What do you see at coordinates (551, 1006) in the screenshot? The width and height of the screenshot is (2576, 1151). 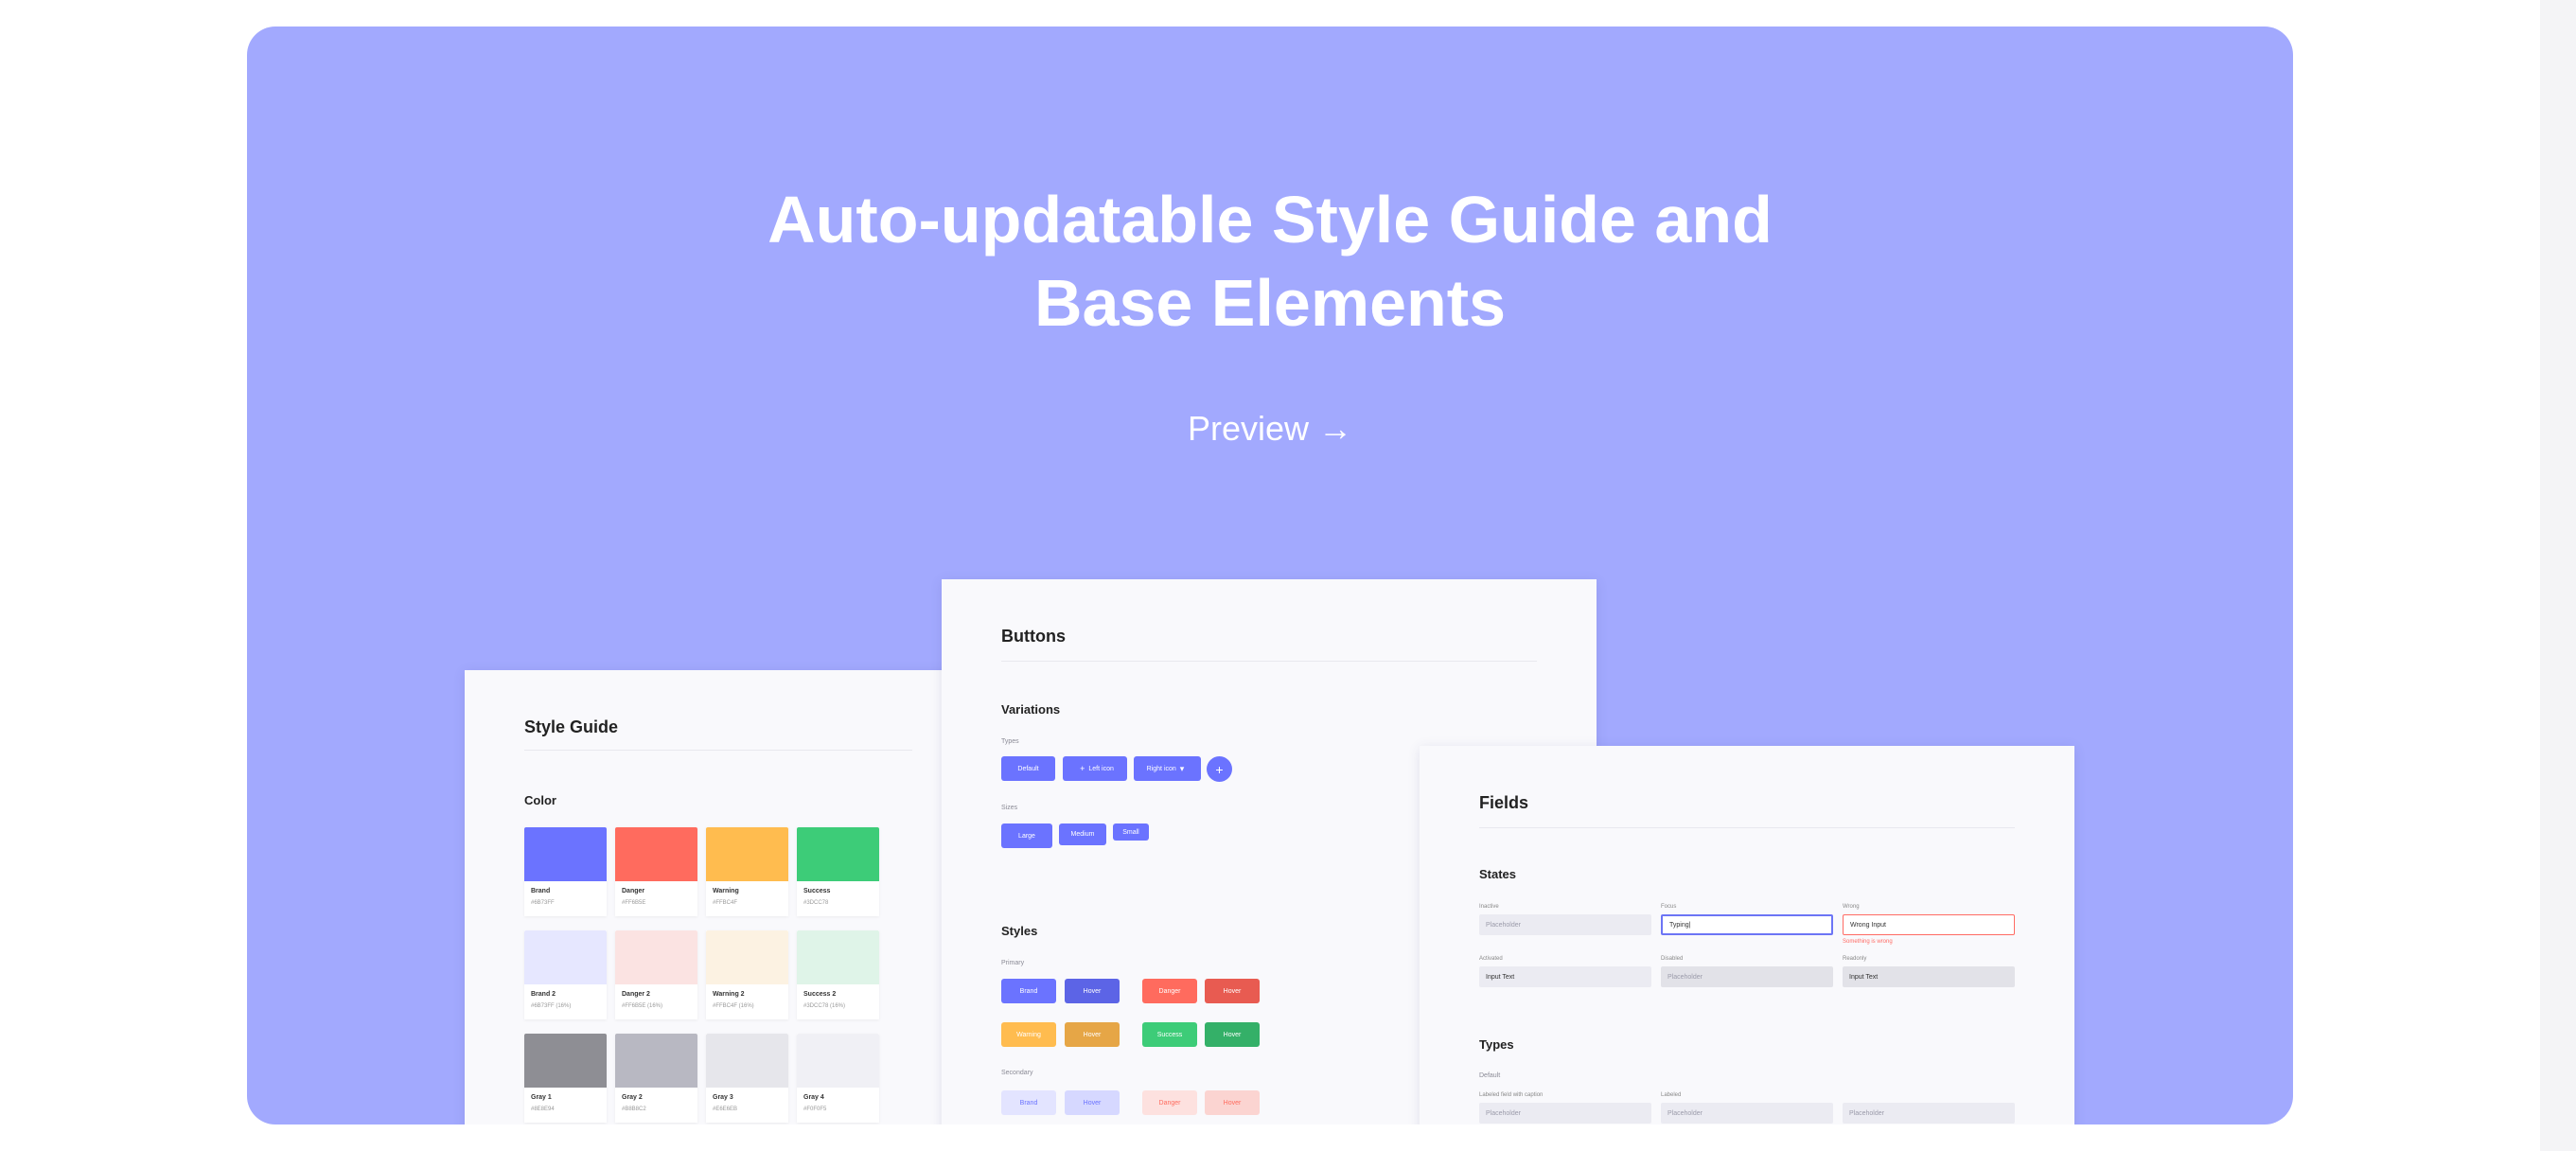 I see `swatch-hex: #6B73FF (16%)` at bounding box center [551, 1006].